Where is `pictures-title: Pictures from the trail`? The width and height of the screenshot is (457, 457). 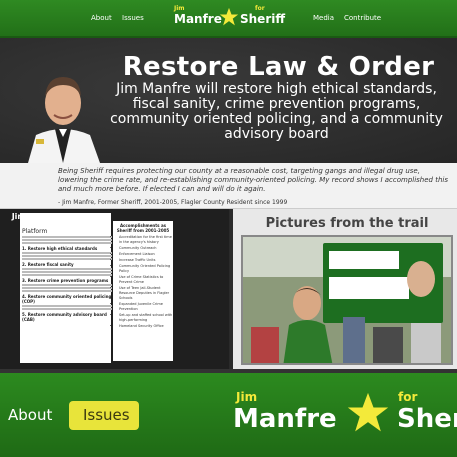
pictures-title: Pictures from the trail is located at coordinates (347, 223).